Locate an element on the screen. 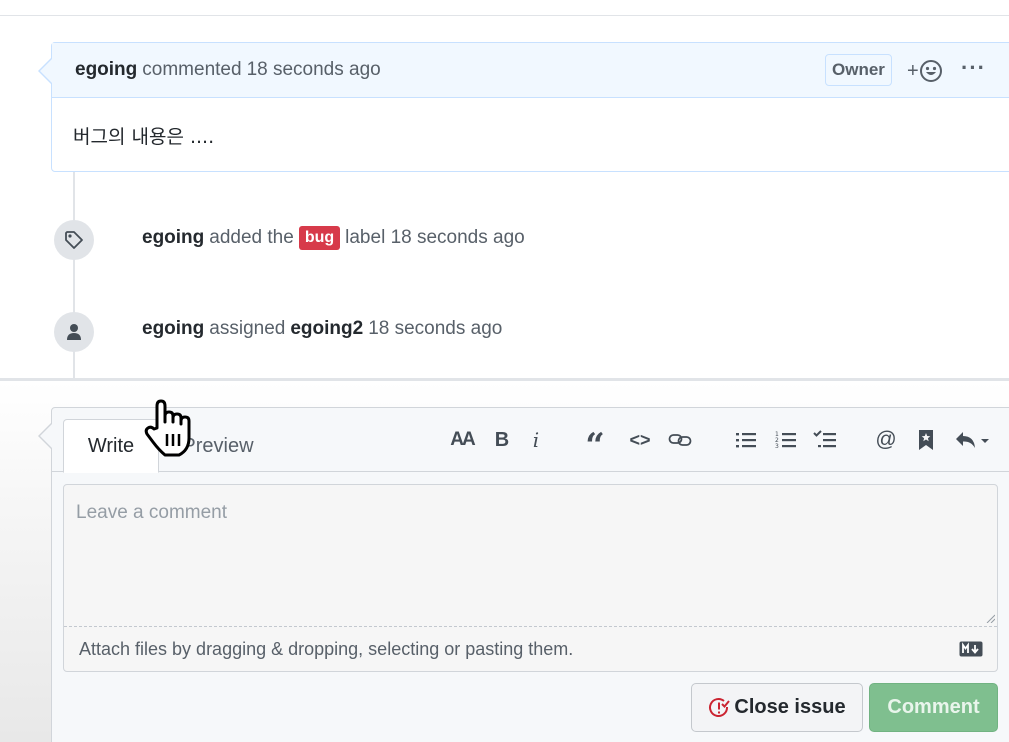 This screenshot has height=742, width=1009. plus-label: + is located at coordinates (913, 70).